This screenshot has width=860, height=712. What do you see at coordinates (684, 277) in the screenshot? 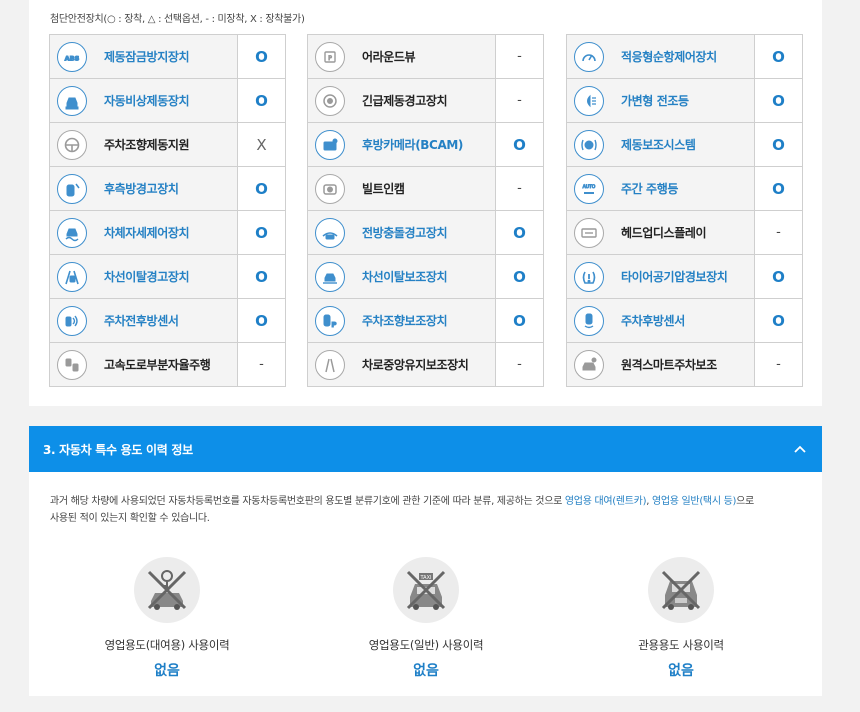
I see `table-row: 타이어공기압경보장치 O` at bounding box center [684, 277].